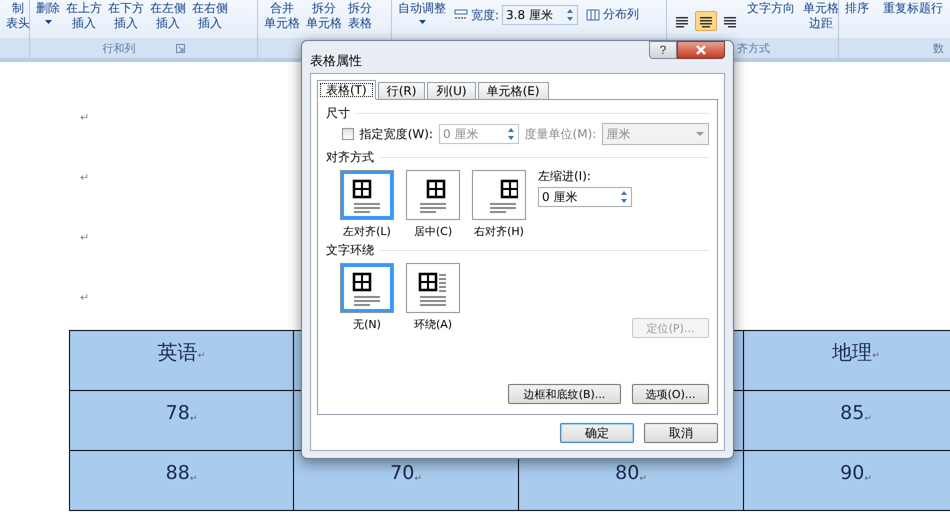 Image resolution: width=950 pixels, height=531 pixels. What do you see at coordinates (753, 48) in the screenshot?
I see `group-label: 齐方式` at bounding box center [753, 48].